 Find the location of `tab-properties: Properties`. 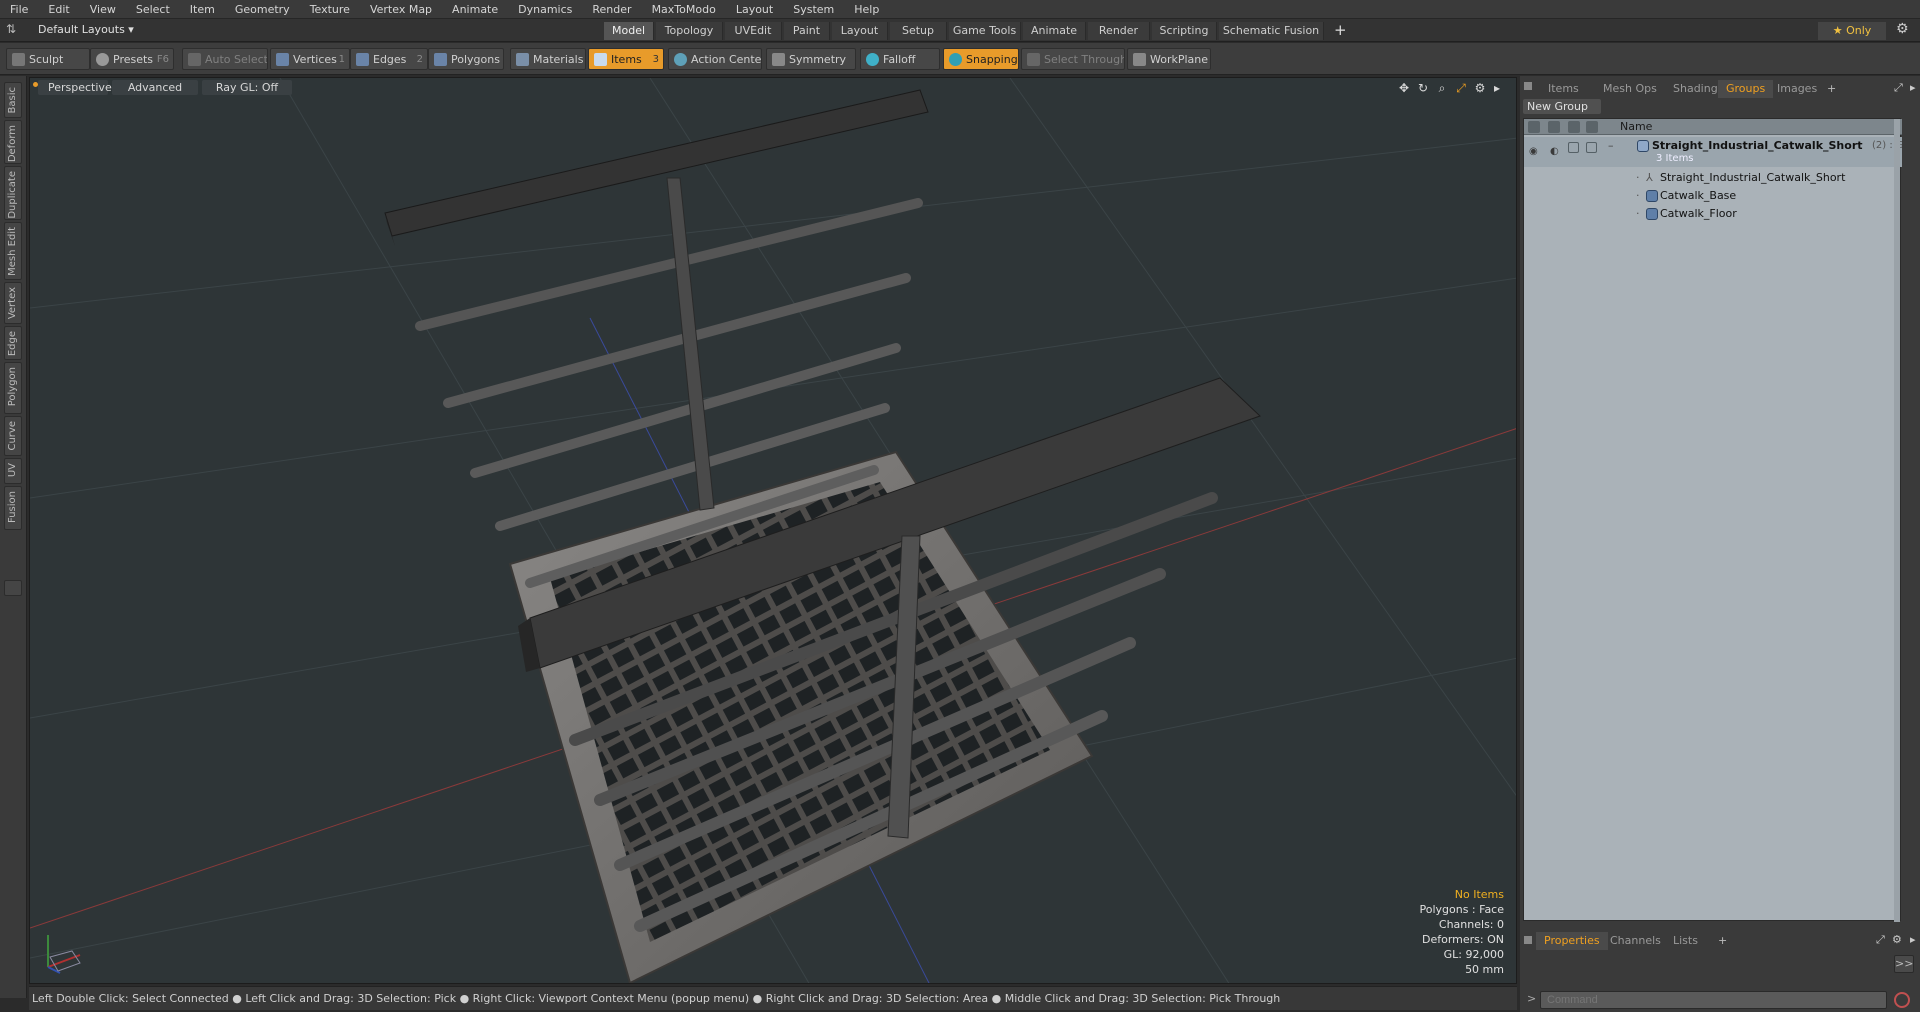

tab-properties: Properties is located at coordinates (1572, 941).